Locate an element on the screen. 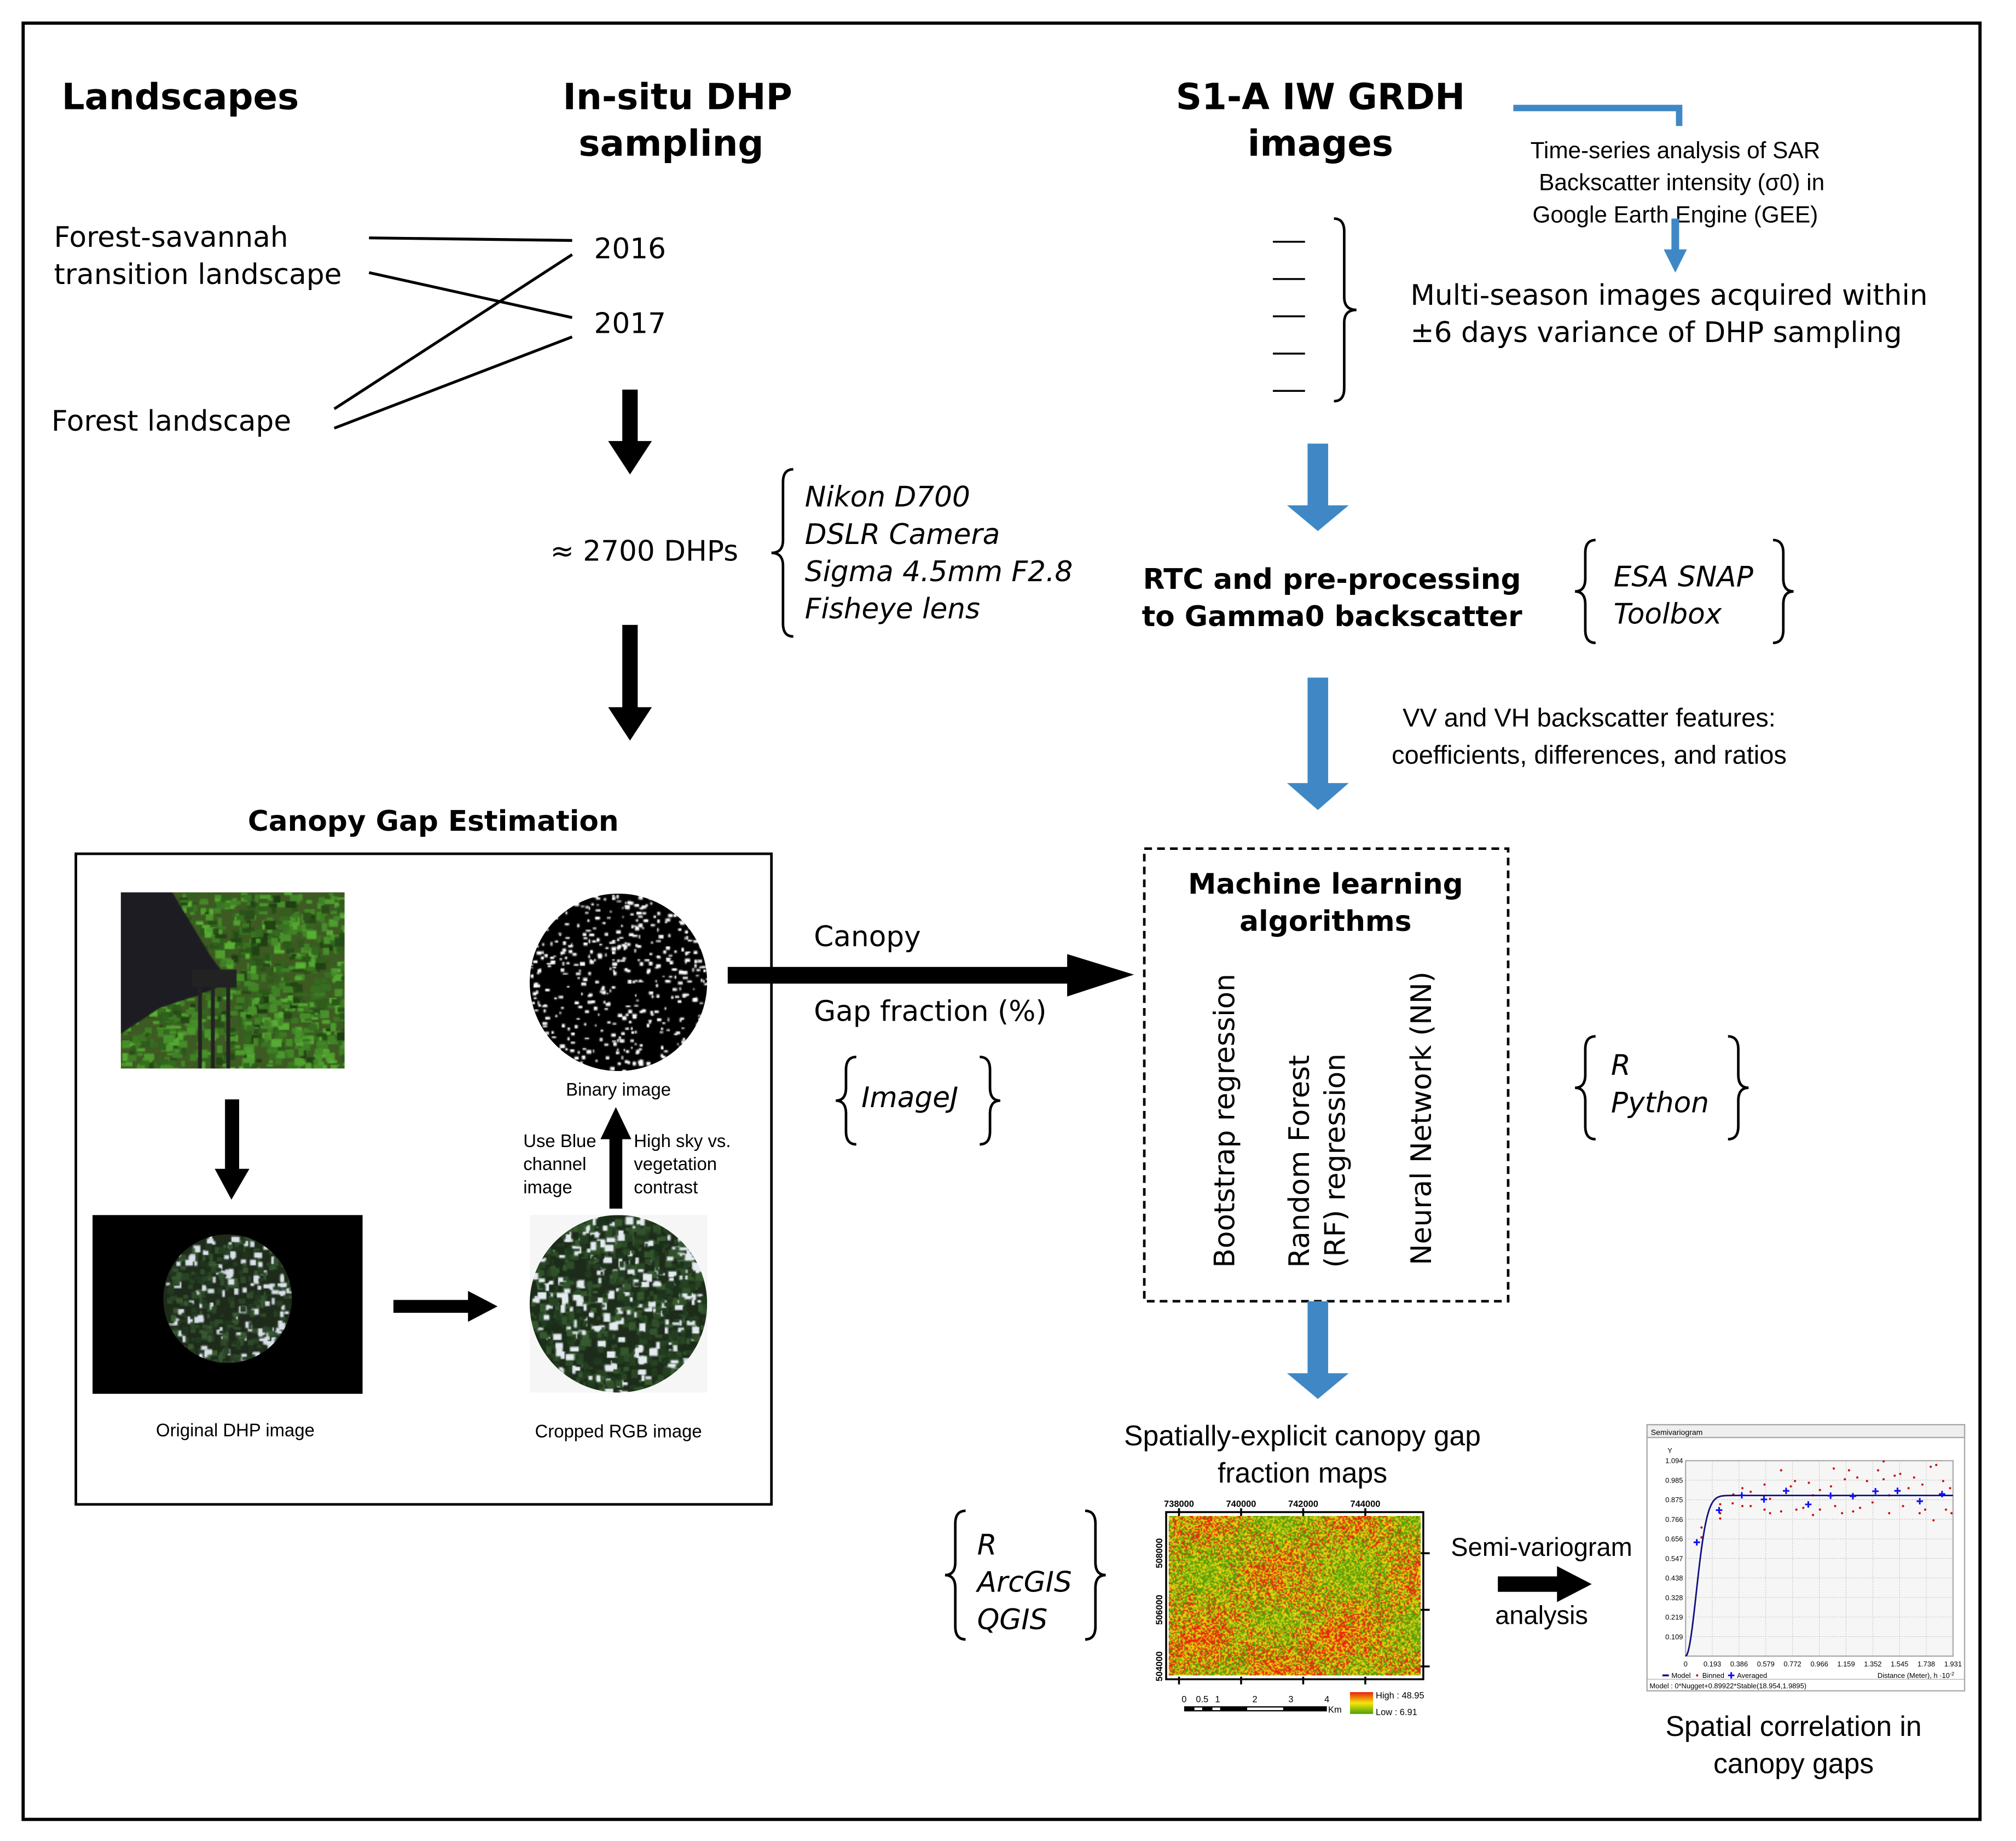 The image size is (2016, 1841). year-2017: 2017 is located at coordinates (630, 324).